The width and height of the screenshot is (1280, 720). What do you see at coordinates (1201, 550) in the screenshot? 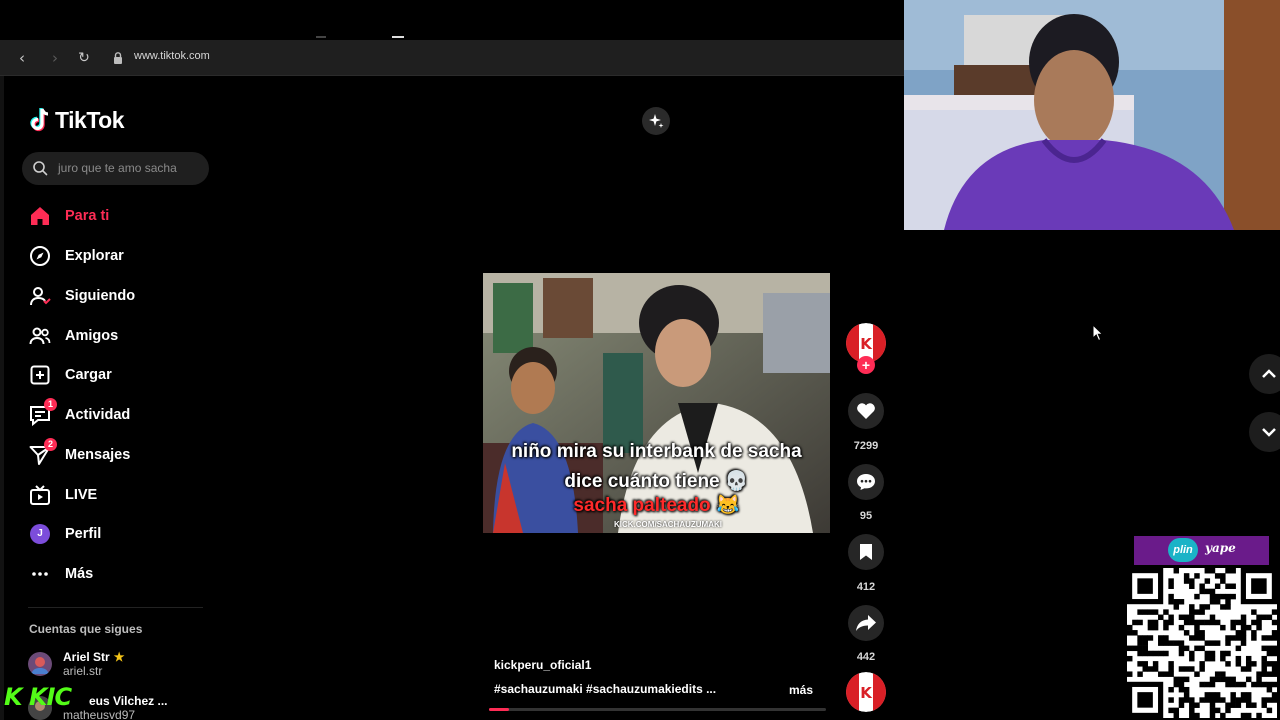
I see `payment-banner` at bounding box center [1201, 550].